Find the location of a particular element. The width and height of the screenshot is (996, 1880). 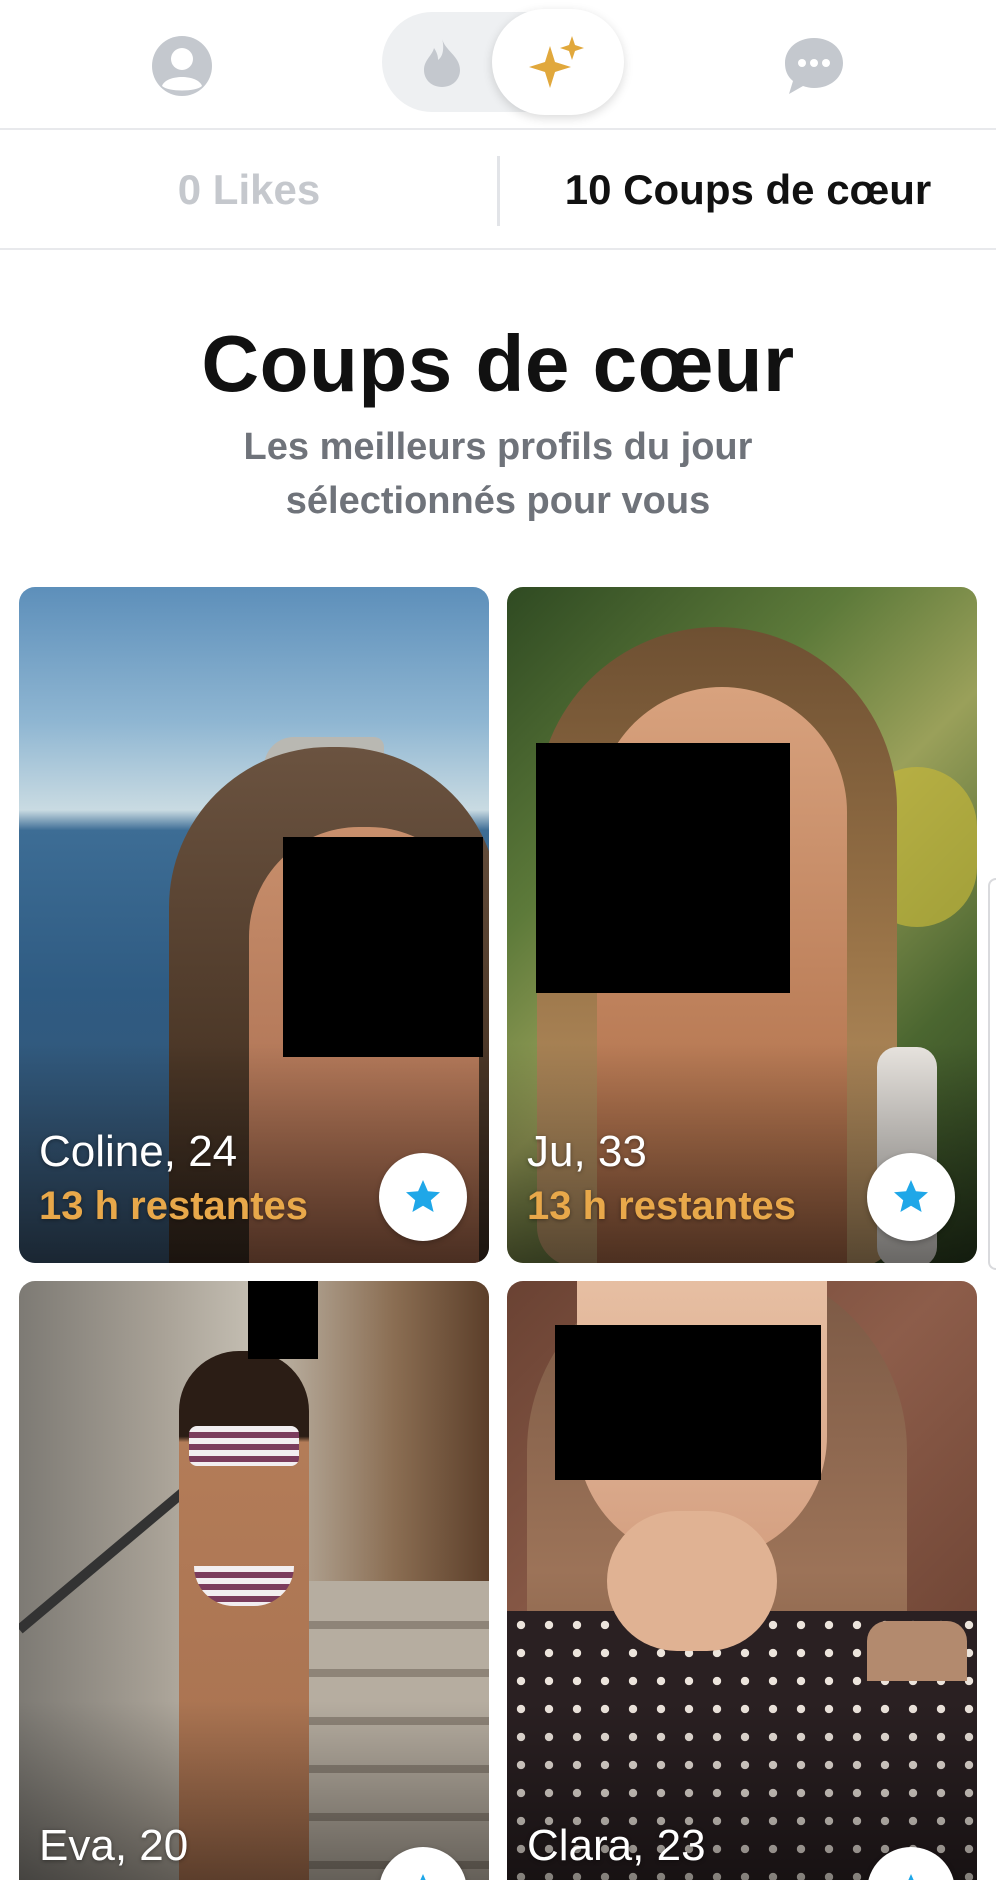

profile-name: Clara, 23 is located at coordinates (616, 1845).